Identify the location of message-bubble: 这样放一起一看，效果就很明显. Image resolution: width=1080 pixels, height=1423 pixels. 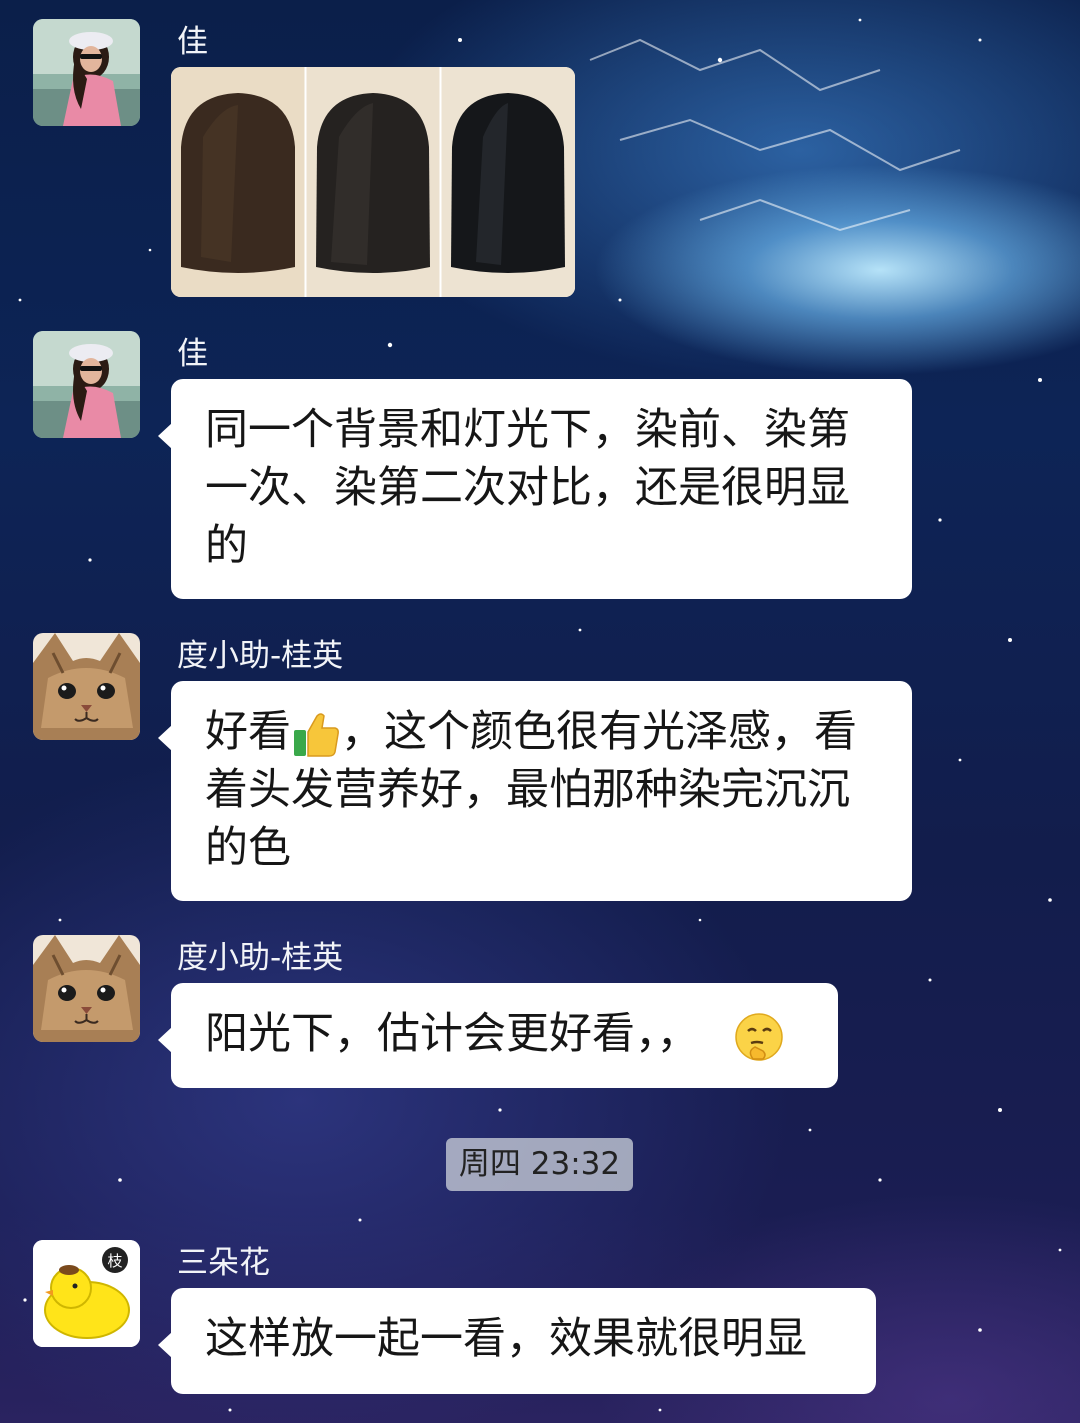
(517, 1341).